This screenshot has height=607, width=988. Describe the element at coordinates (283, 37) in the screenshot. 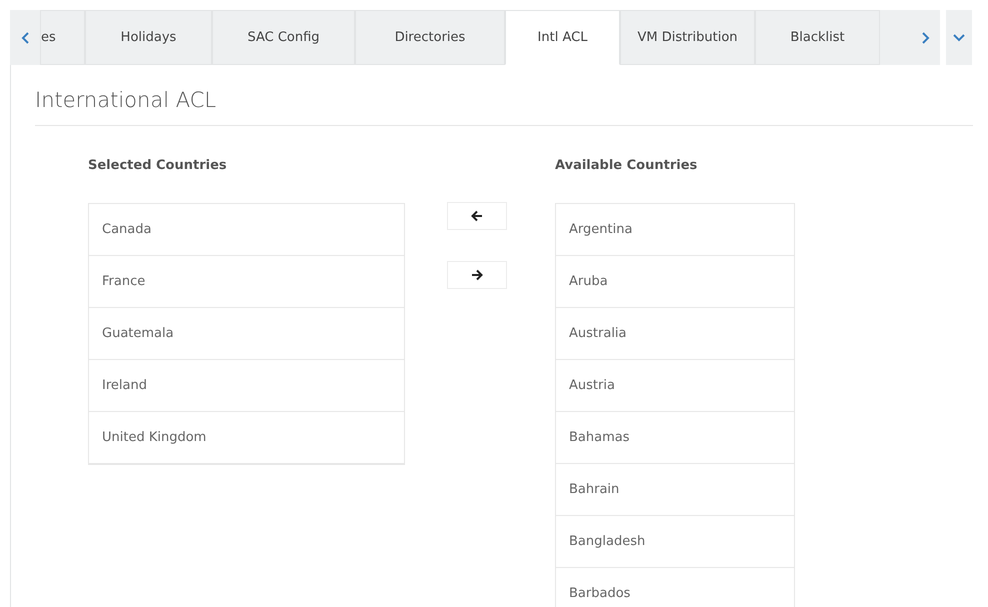

I see `tab: SAC Config` at that location.